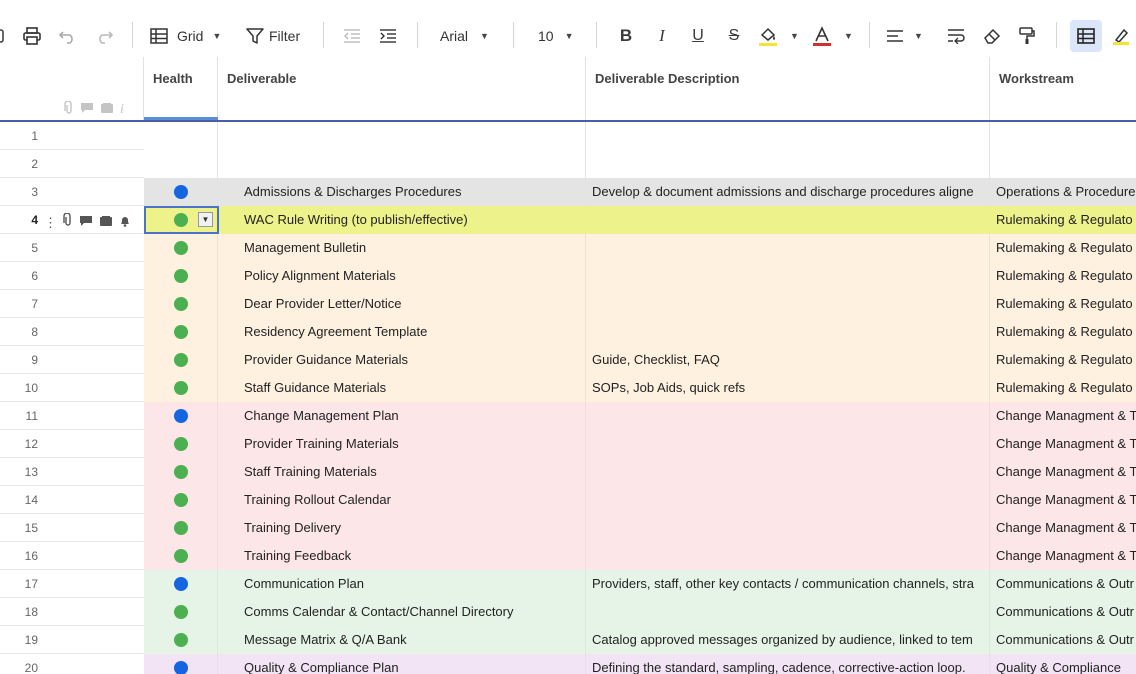 This screenshot has height=674, width=1136. What do you see at coordinates (19, 136) in the screenshot?
I see `row-number: 1` at bounding box center [19, 136].